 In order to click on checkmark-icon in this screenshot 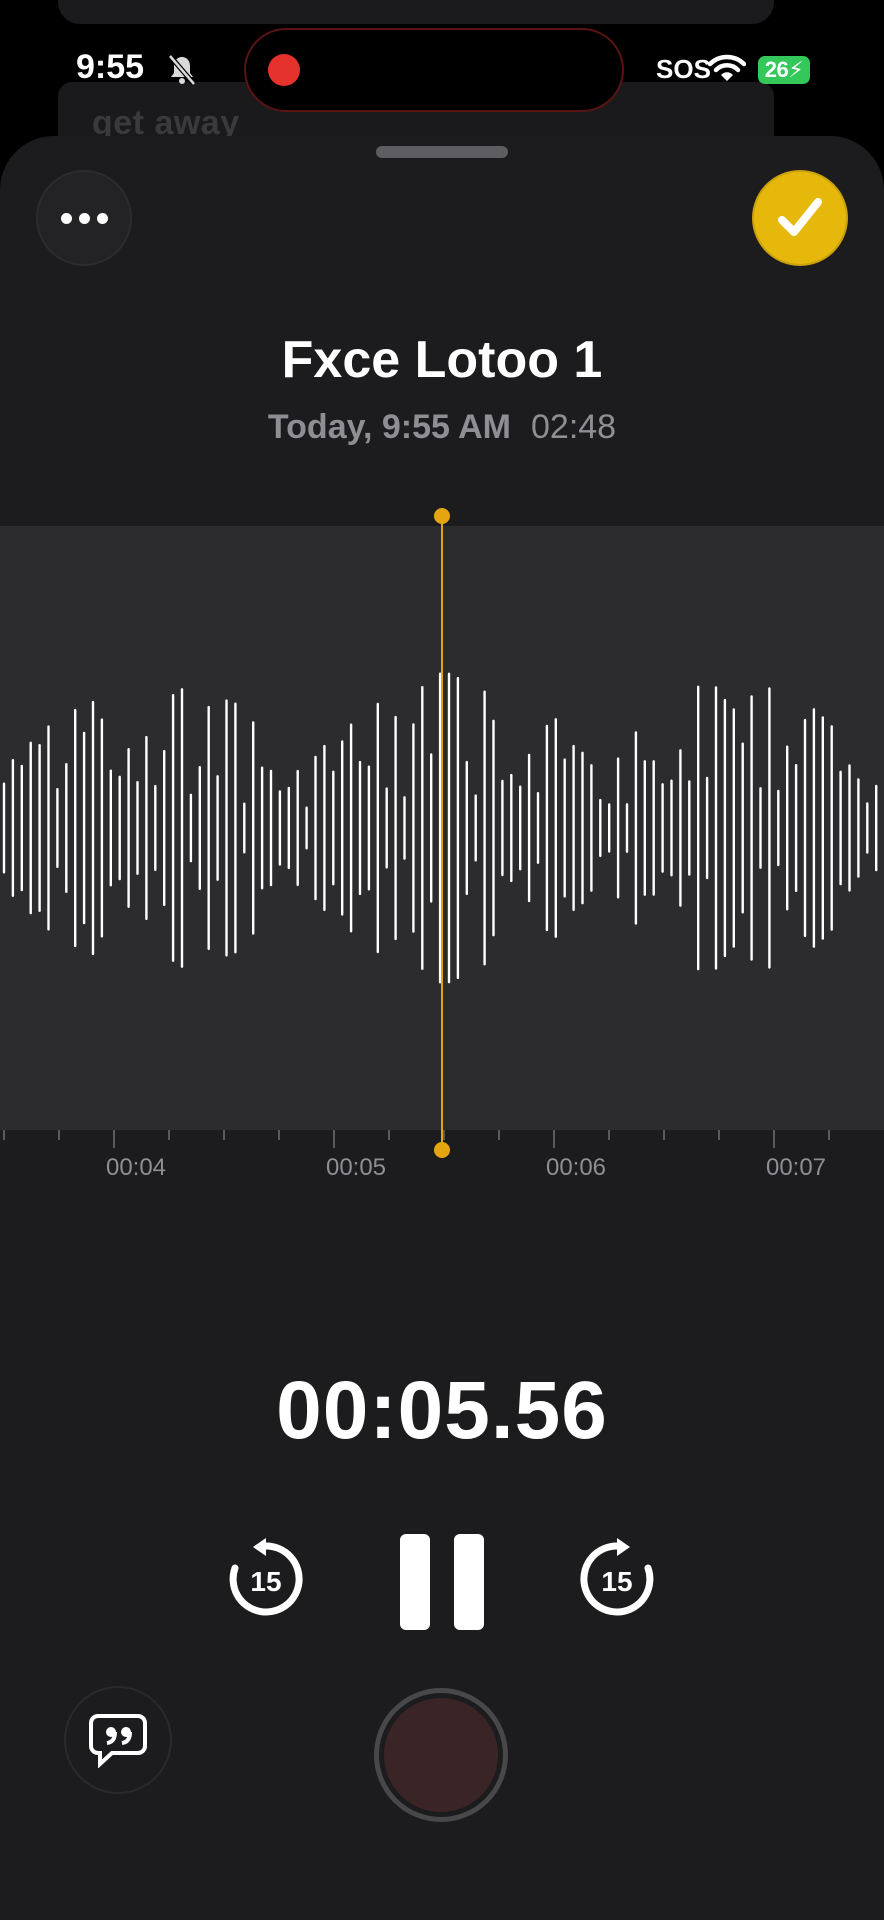, I will do `click(800, 217)`.